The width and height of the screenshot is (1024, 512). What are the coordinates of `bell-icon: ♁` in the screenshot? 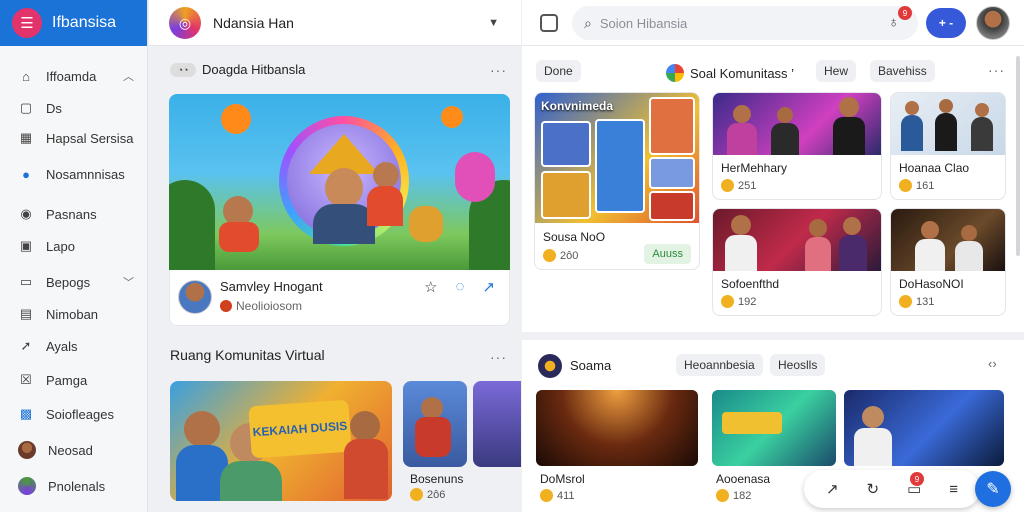 It's located at (893, 22).